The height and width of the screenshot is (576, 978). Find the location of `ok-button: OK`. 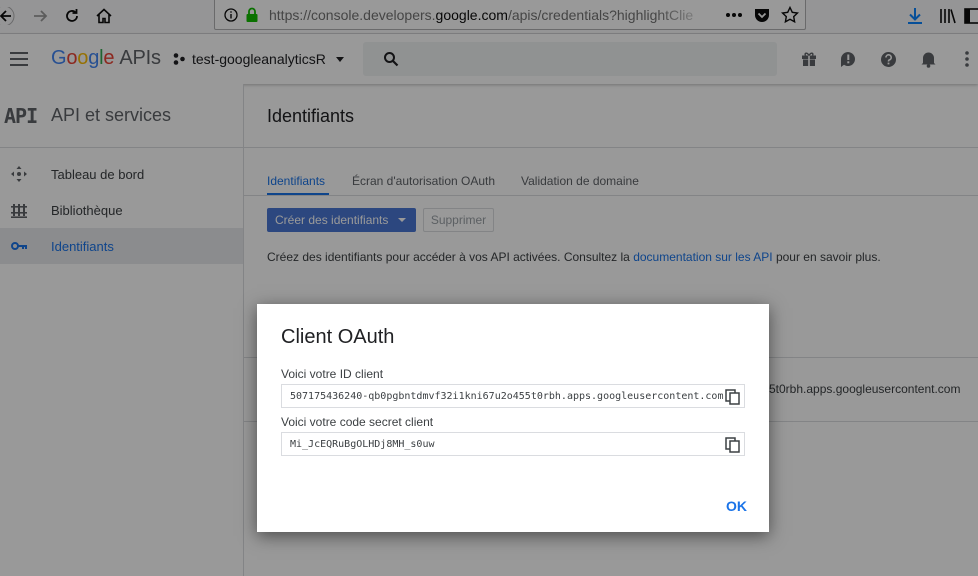

ok-button: OK is located at coordinates (736, 506).